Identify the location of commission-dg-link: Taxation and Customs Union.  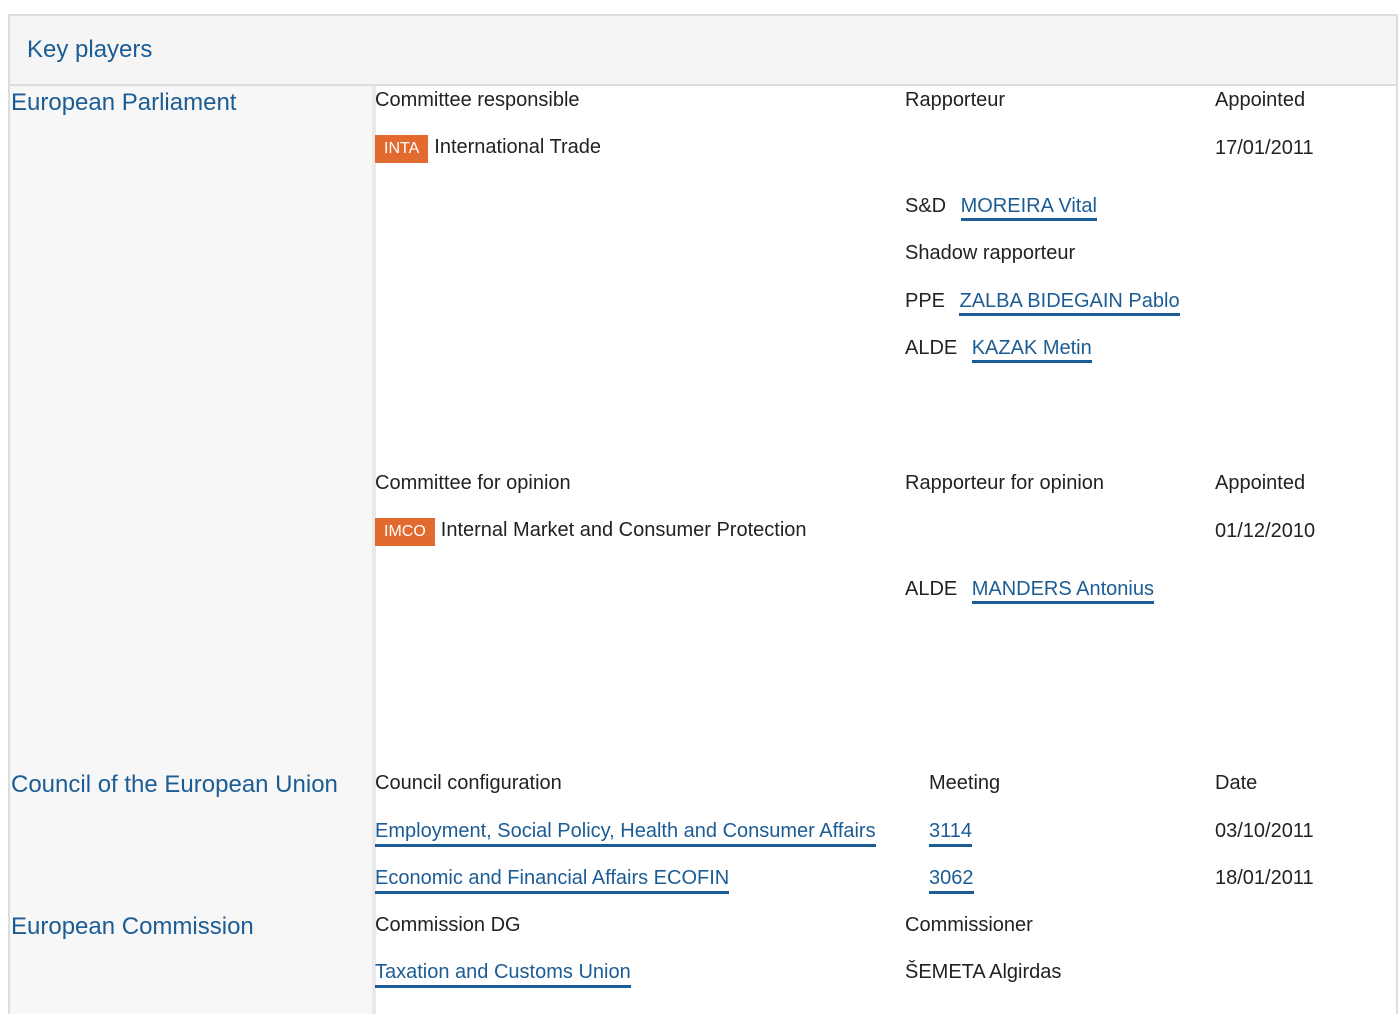
(503, 974).